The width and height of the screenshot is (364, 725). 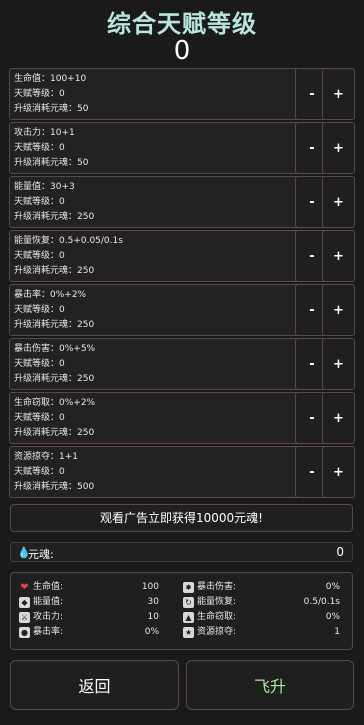 What do you see at coordinates (48, 587) in the screenshot?
I see `stat-label: 生命值:` at bounding box center [48, 587].